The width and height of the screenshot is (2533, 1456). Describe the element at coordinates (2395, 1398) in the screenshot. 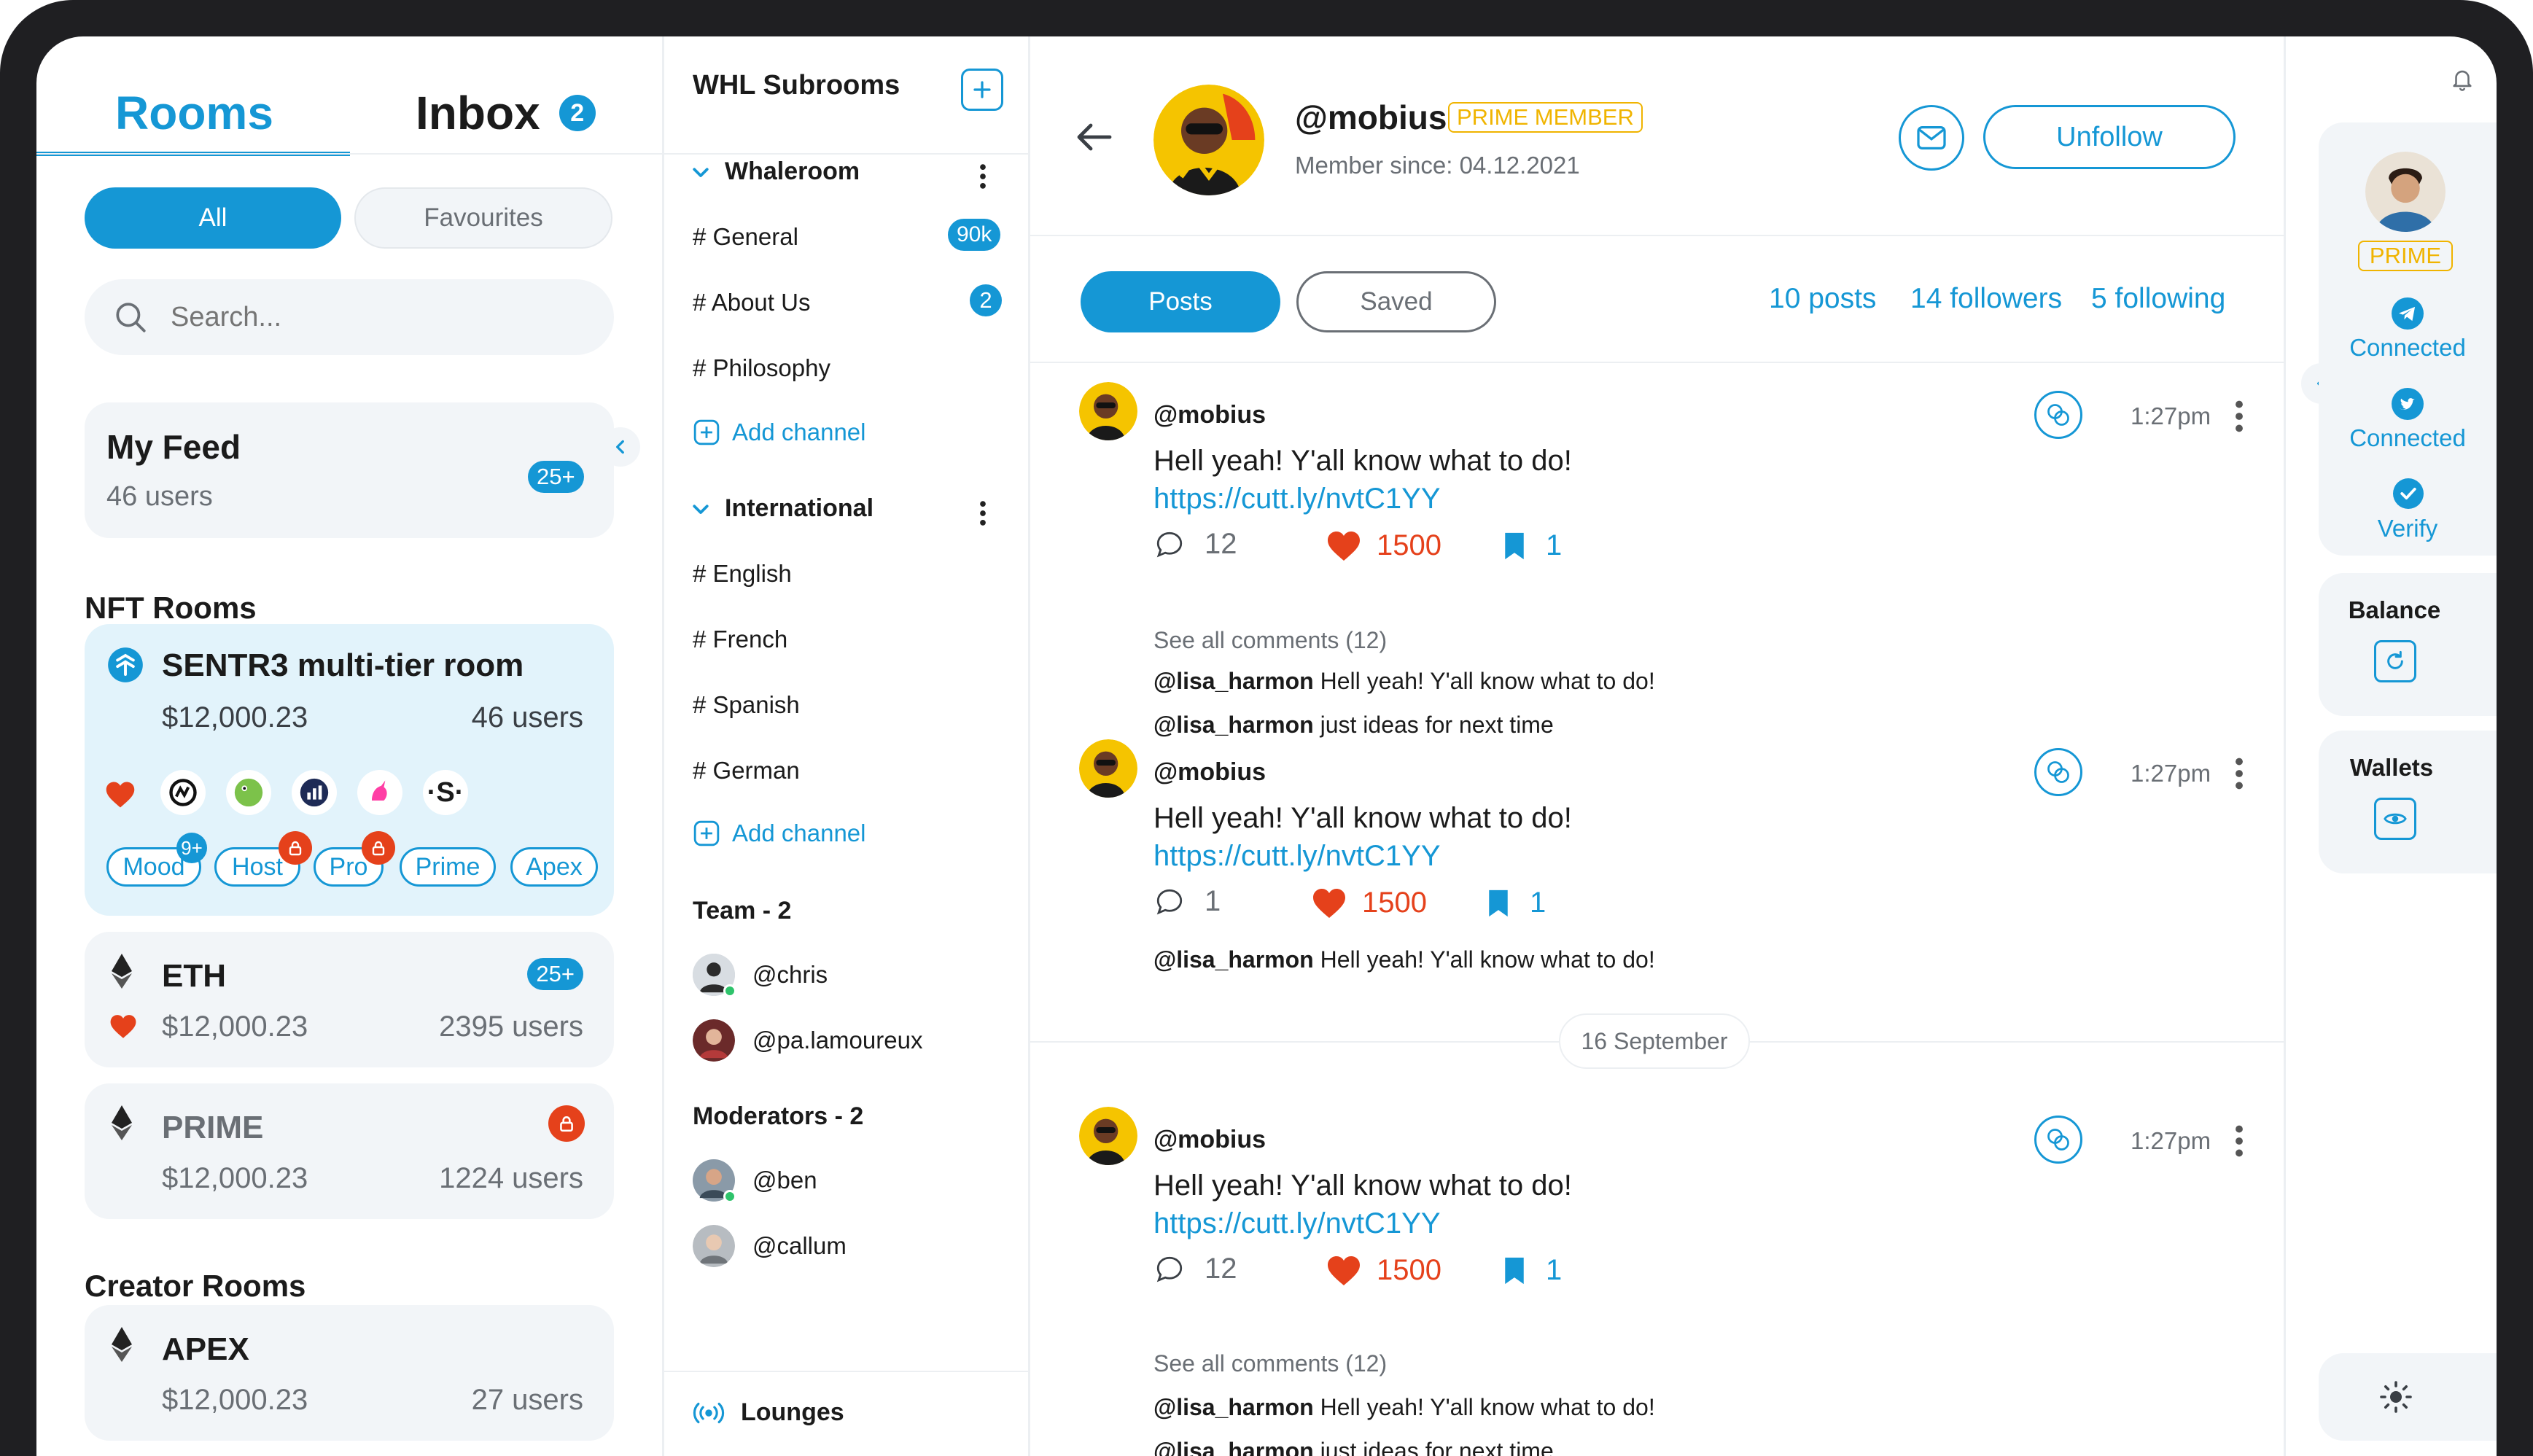

I see `sun-icon` at that location.